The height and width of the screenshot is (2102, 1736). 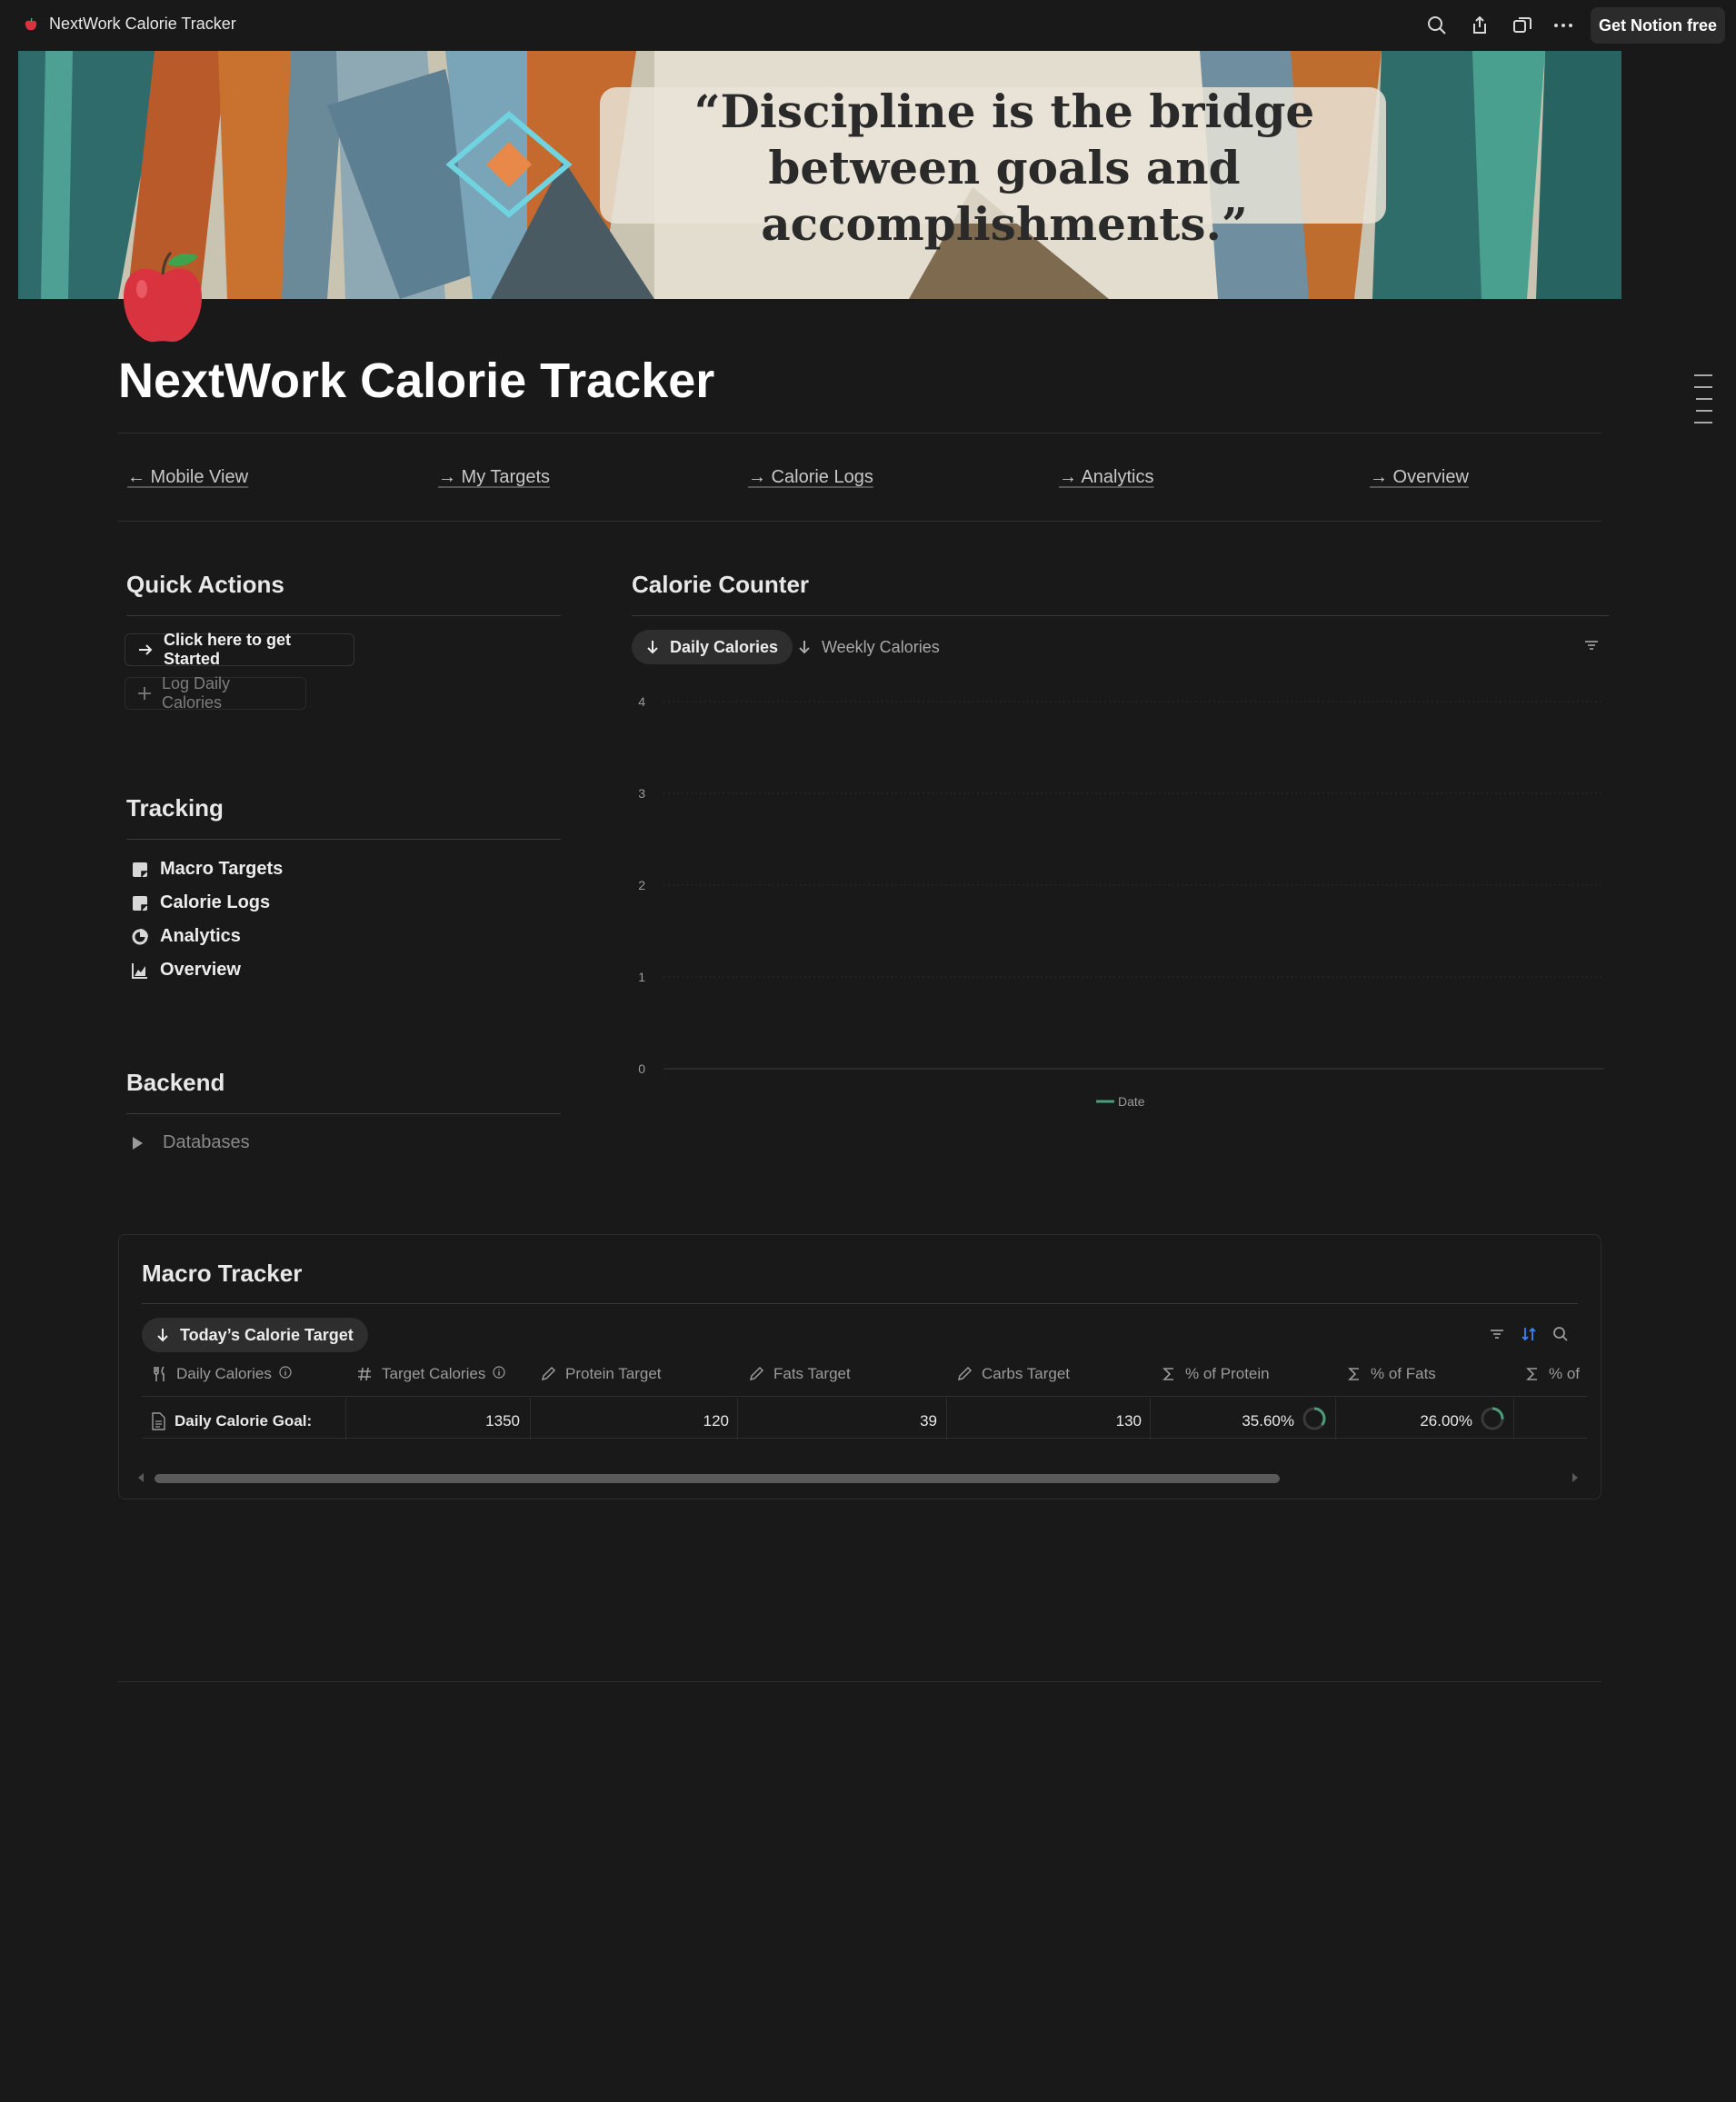 I want to click on column-header-pct-fats: % of Fats, so click(x=1391, y=1374).